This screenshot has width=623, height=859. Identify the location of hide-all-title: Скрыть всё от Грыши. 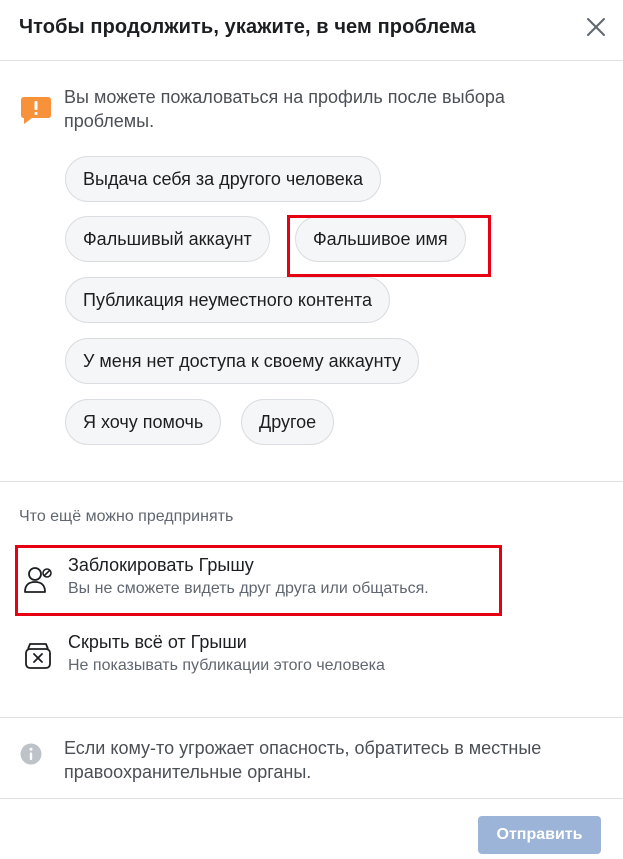
(157, 642).